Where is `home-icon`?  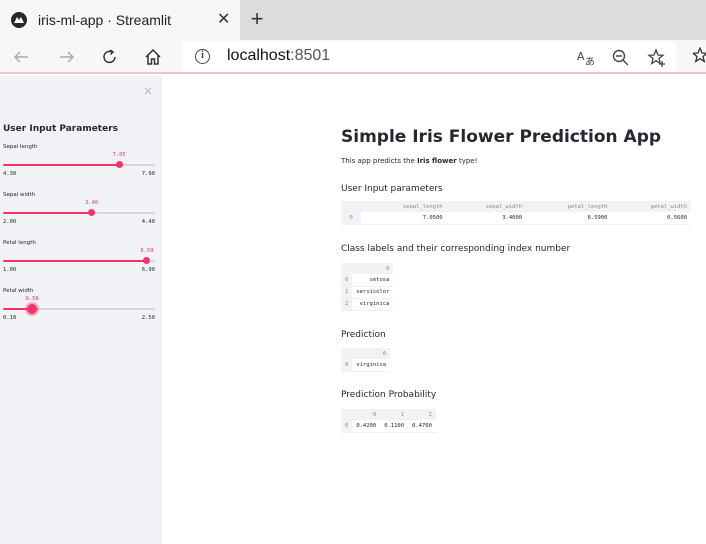 home-icon is located at coordinates (153, 57).